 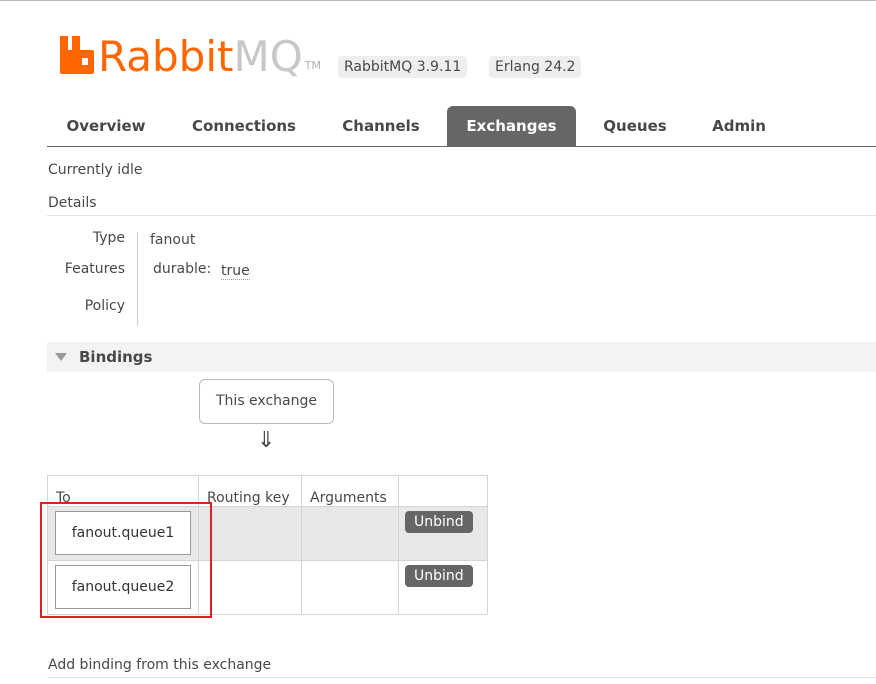 I want to click on rabbitmq-logo: RabbitMQ TM, so click(x=190, y=55).